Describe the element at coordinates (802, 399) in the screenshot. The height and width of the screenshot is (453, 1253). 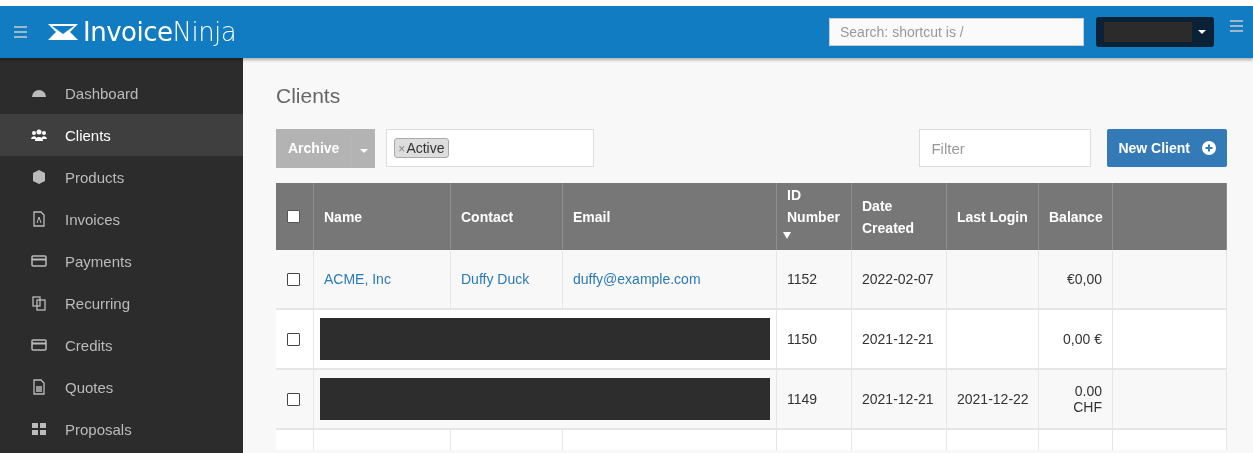
I see `table-cell: 1149` at that location.